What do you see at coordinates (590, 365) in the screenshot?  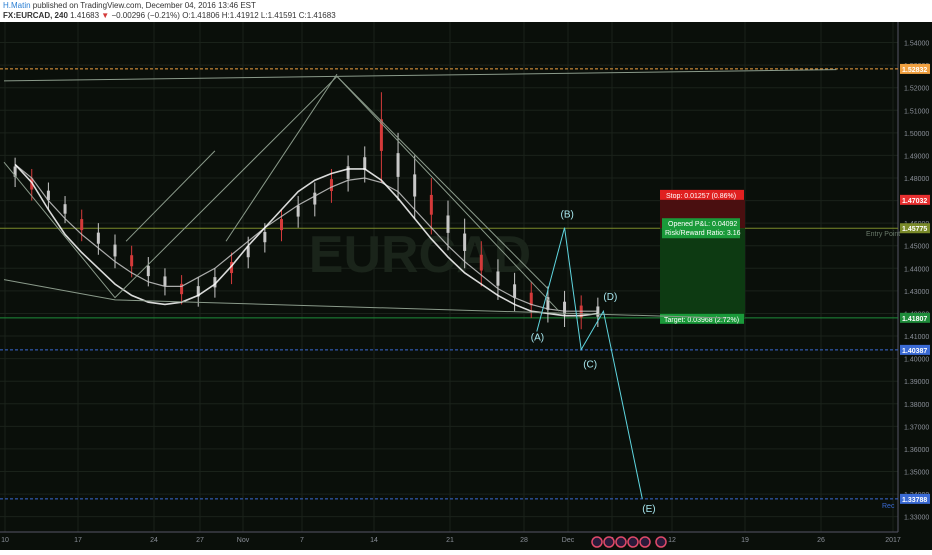 I see `wave-label: (C)` at bounding box center [590, 365].